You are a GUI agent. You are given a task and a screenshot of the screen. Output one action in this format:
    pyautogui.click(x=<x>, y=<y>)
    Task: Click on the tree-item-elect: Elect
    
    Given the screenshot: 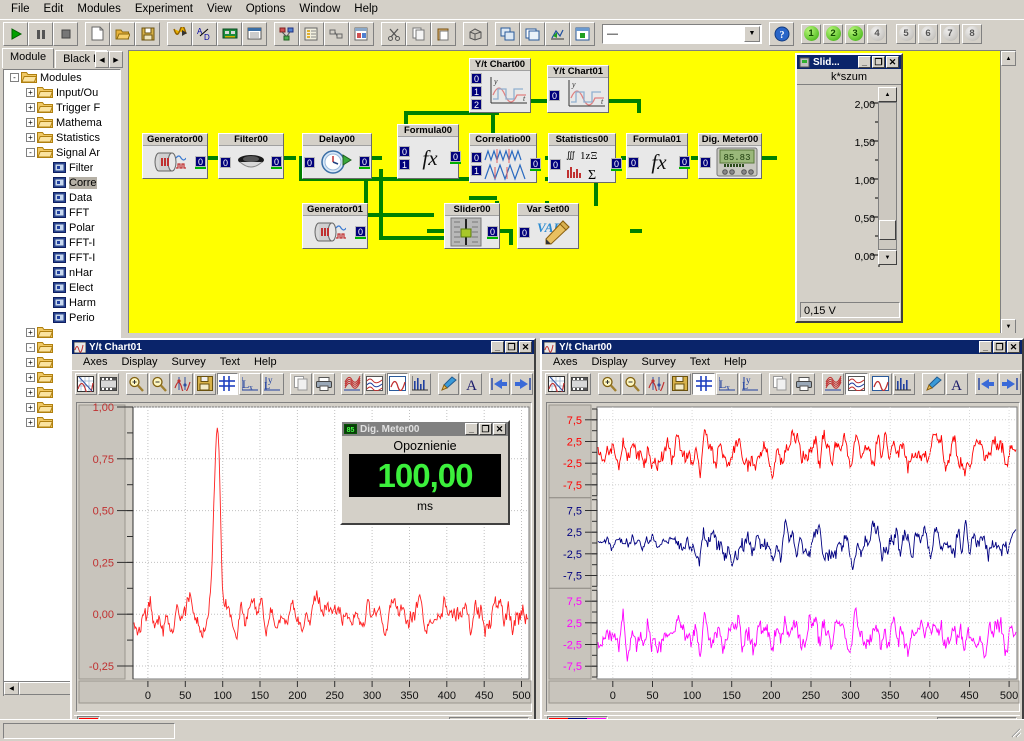 What is the action you would take?
    pyautogui.click(x=62, y=287)
    